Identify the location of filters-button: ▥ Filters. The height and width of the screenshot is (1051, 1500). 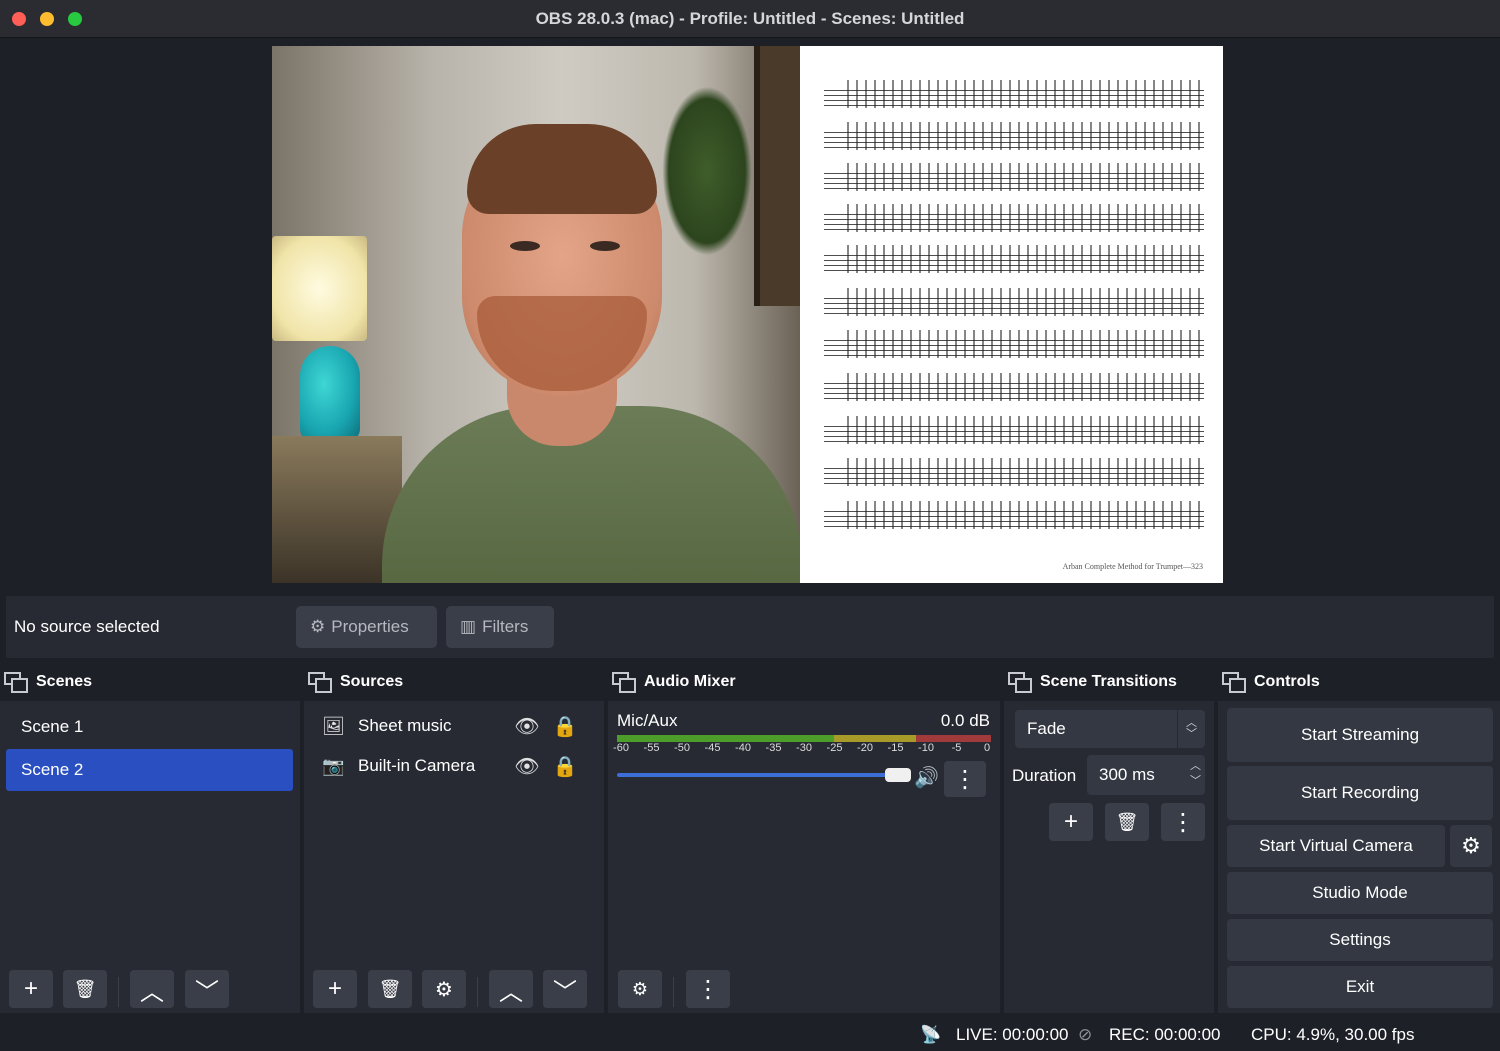
(500, 627).